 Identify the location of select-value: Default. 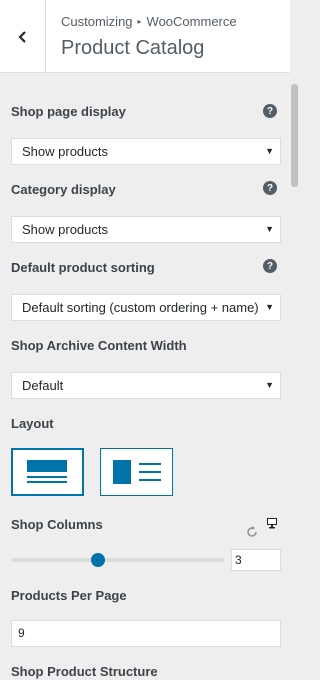
(43, 385).